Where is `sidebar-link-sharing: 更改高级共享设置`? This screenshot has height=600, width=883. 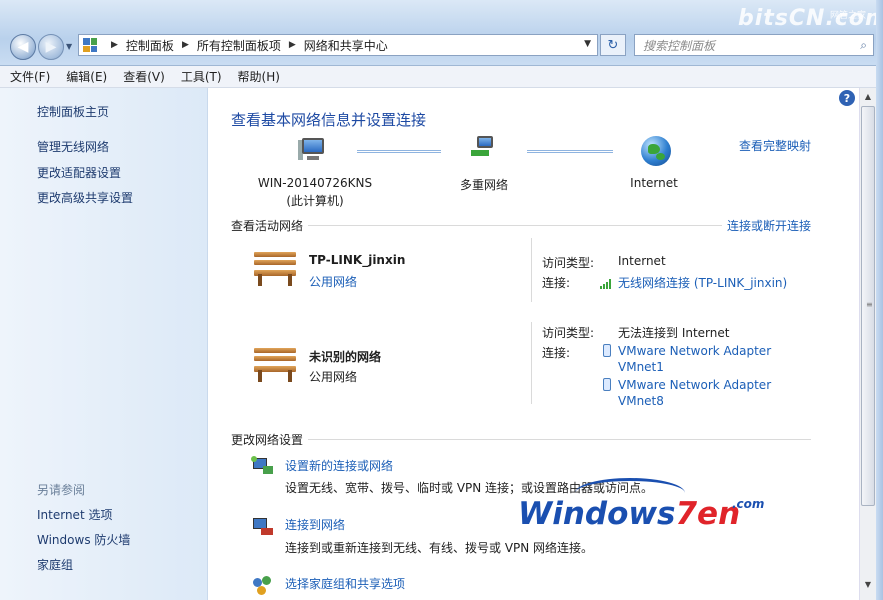
sidebar-link-sharing: 更改高级共享设置 is located at coordinates (85, 197).